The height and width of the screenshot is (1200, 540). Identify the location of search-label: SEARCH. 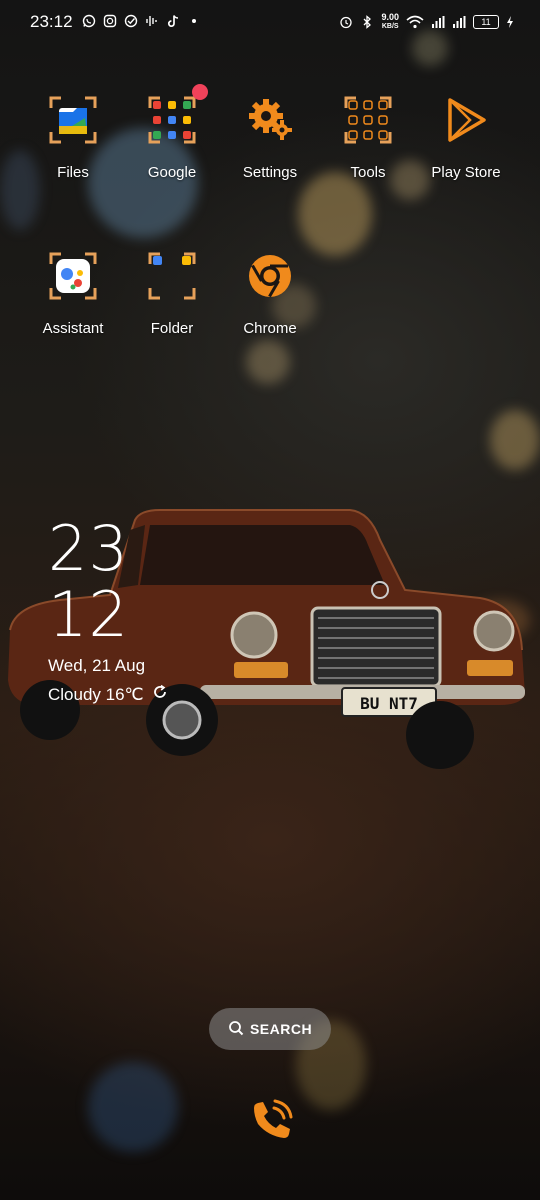
(281, 1029).